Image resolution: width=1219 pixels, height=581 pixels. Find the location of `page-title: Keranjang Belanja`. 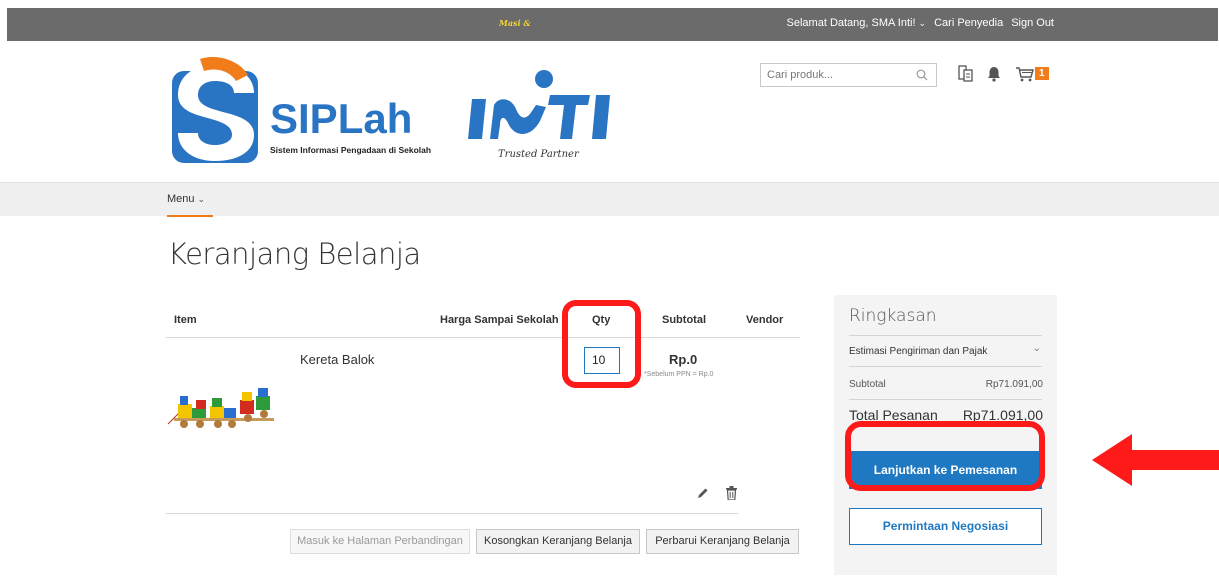

page-title: Keranjang Belanja is located at coordinates (294, 254).